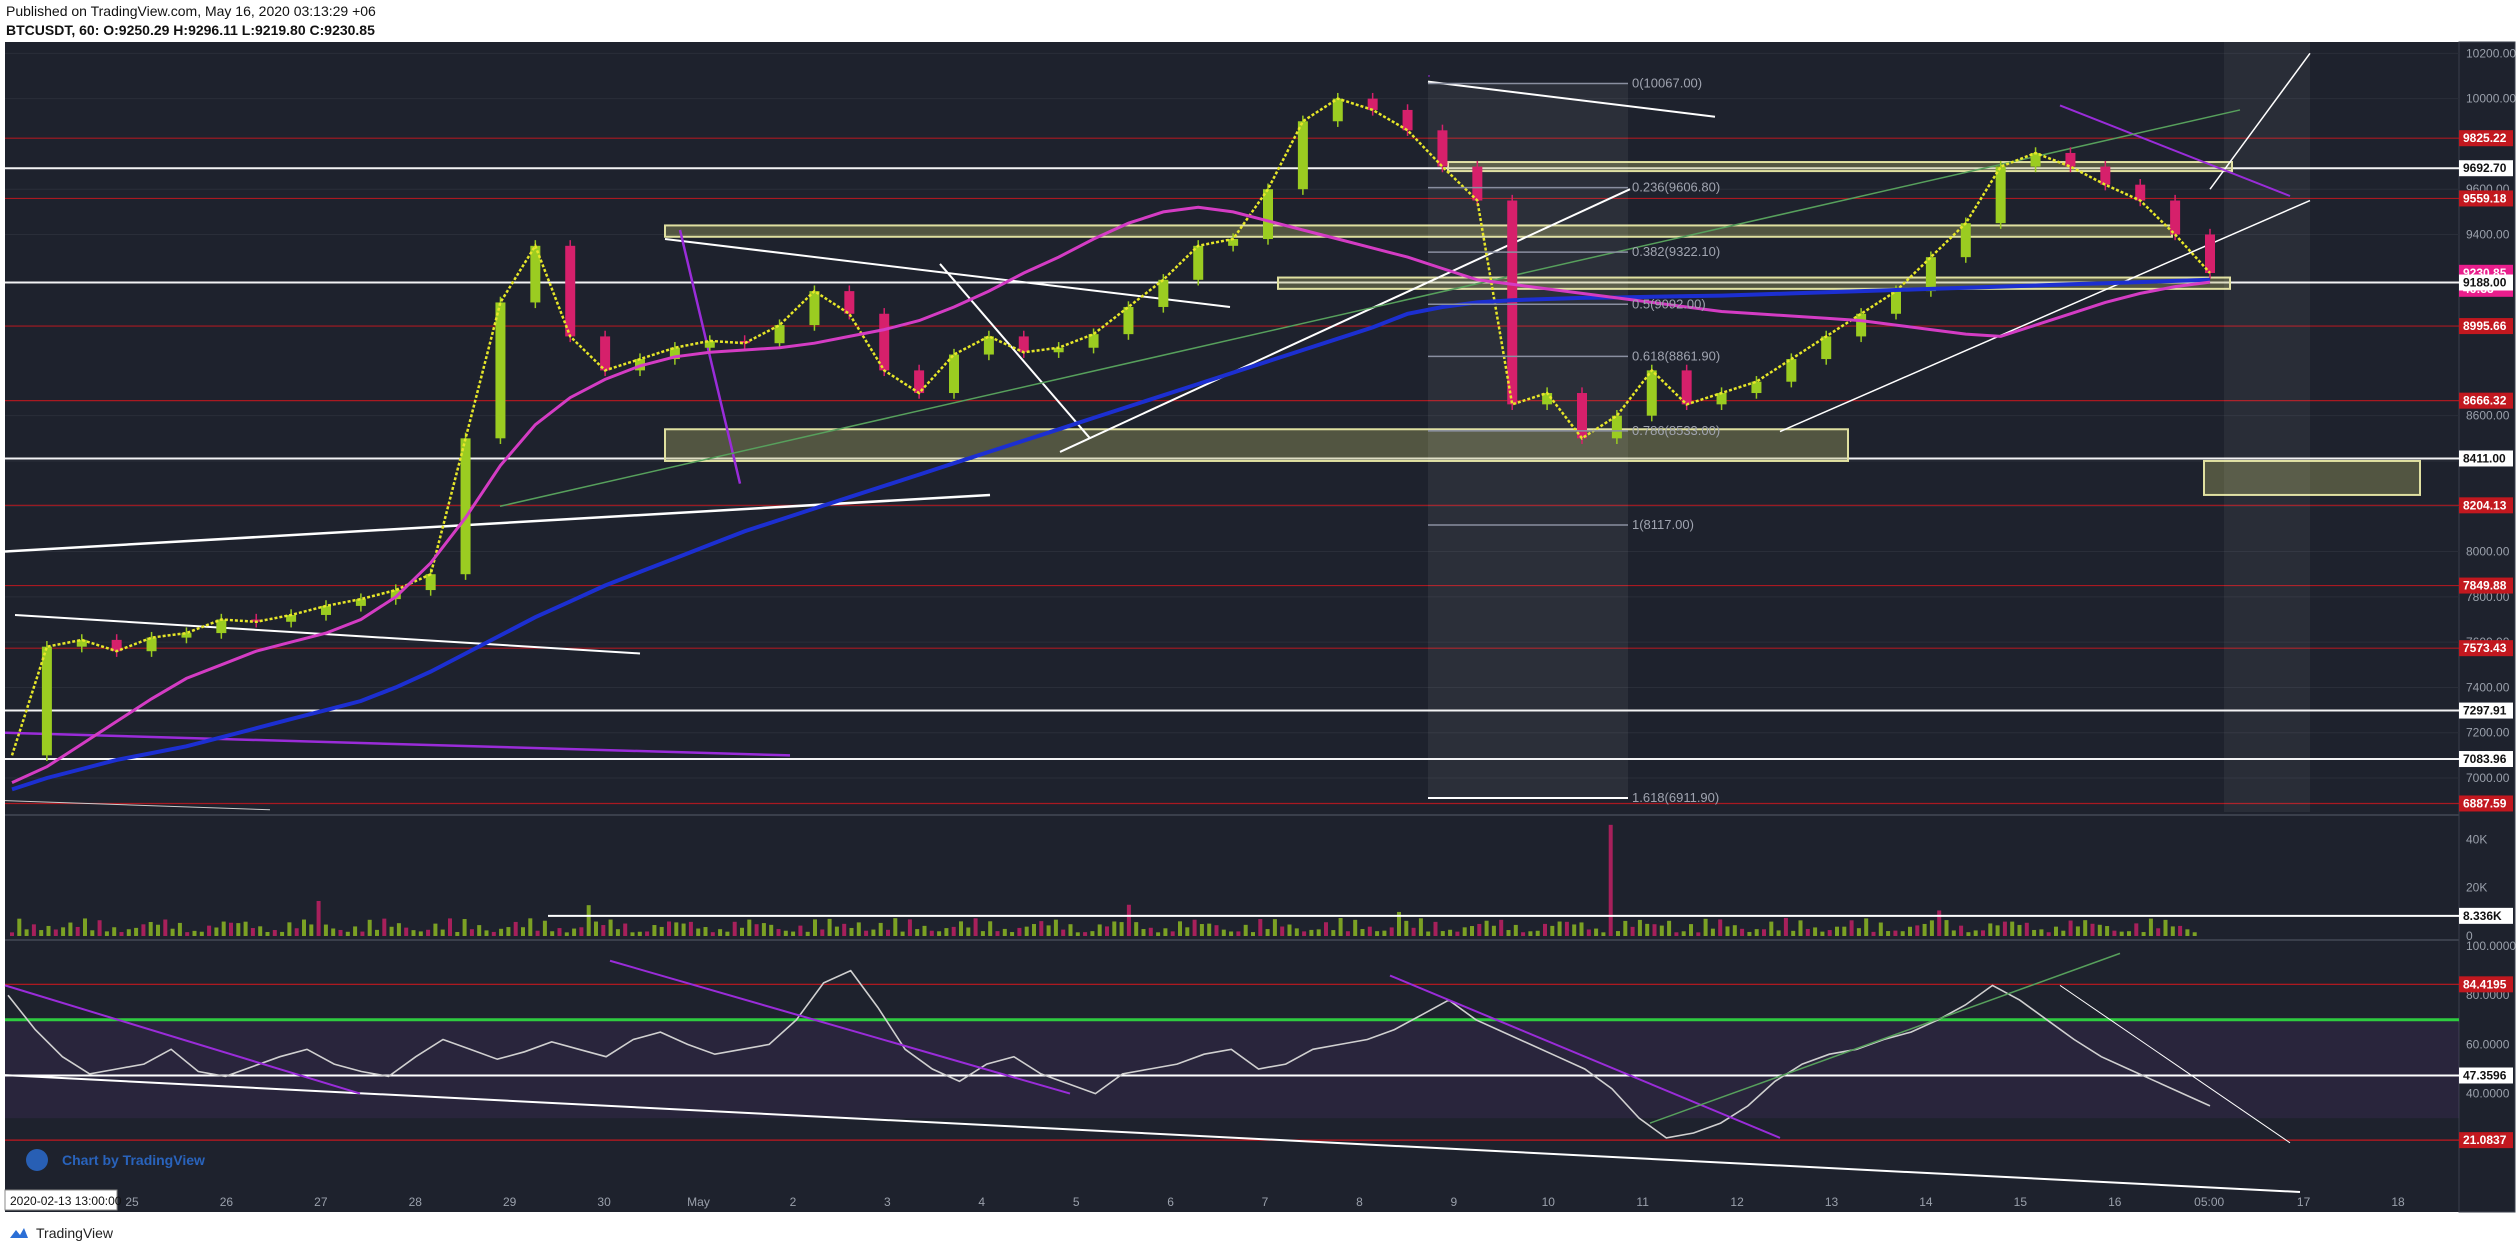 The image size is (2520, 1247). I want to click on price-tag-label: 8995.66, so click(2485, 326).